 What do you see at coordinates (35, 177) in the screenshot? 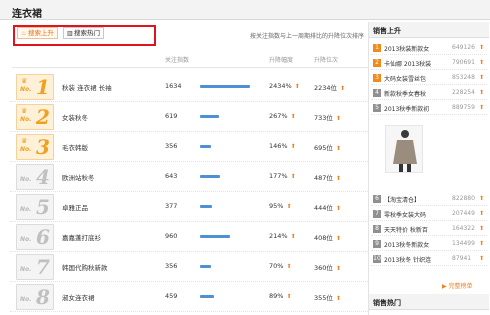
I see `rank-badge: No. 4` at bounding box center [35, 177].